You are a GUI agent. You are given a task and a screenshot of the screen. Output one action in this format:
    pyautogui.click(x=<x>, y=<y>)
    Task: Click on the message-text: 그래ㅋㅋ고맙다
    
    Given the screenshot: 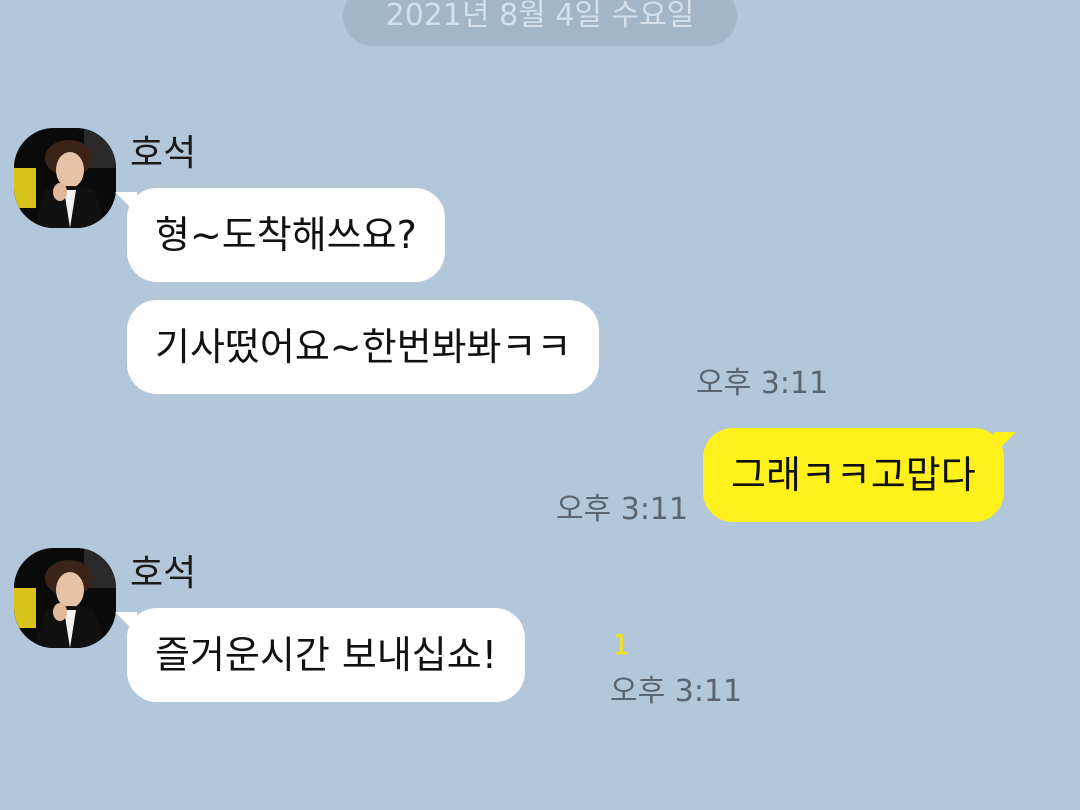 What is the action you would take?
    pyautogui.click(x=853, y=475)
    